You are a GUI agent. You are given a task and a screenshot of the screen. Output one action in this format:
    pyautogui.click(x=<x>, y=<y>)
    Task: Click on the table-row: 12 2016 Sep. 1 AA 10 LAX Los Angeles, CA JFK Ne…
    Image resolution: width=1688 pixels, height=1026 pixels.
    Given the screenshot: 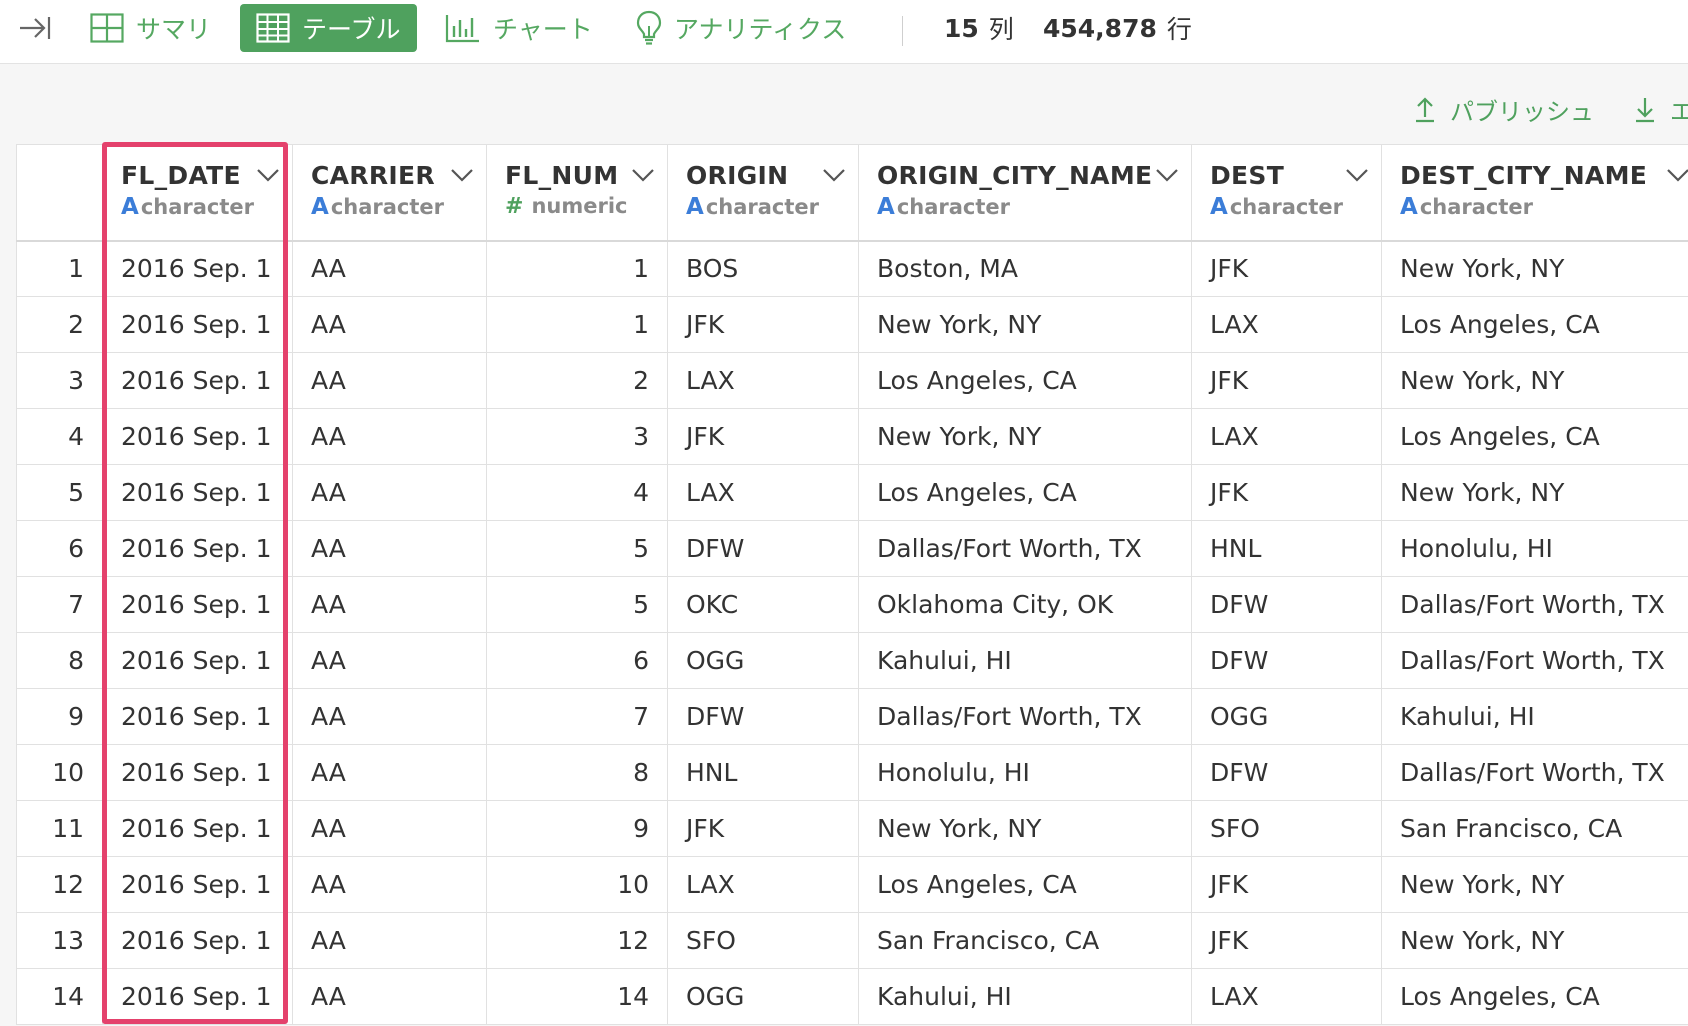 What is the action you would take?
    pyautogui.click(x=852, y=884)
    